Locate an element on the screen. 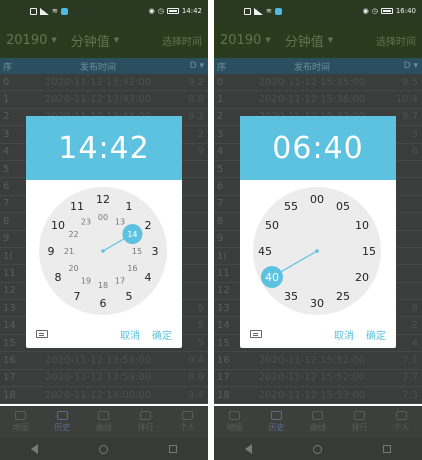 This screenshot has height=460, width=422. table-row: 16 2020-11-12 15:51:00 7.1 is located at coordinates (318, 361).